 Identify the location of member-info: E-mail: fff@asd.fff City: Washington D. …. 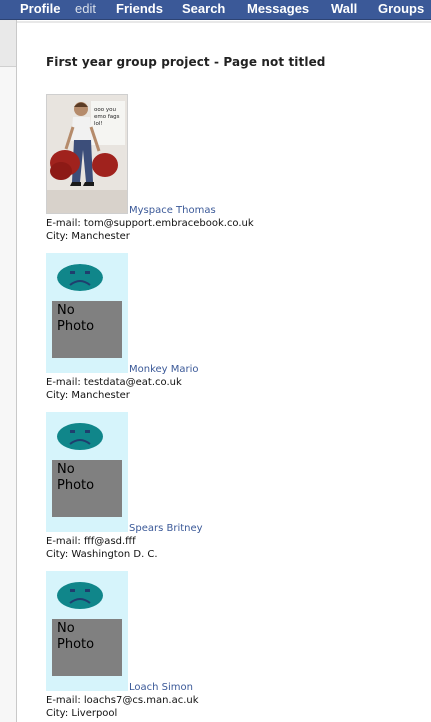
(236, 548).